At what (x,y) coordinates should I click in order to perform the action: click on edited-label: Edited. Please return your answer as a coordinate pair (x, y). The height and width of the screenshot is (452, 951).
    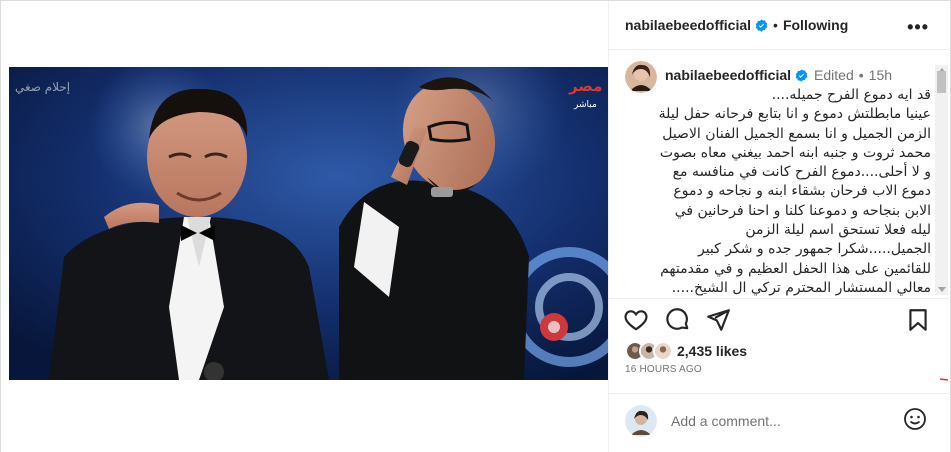
    Looking at the image, I should click on (834, 75).